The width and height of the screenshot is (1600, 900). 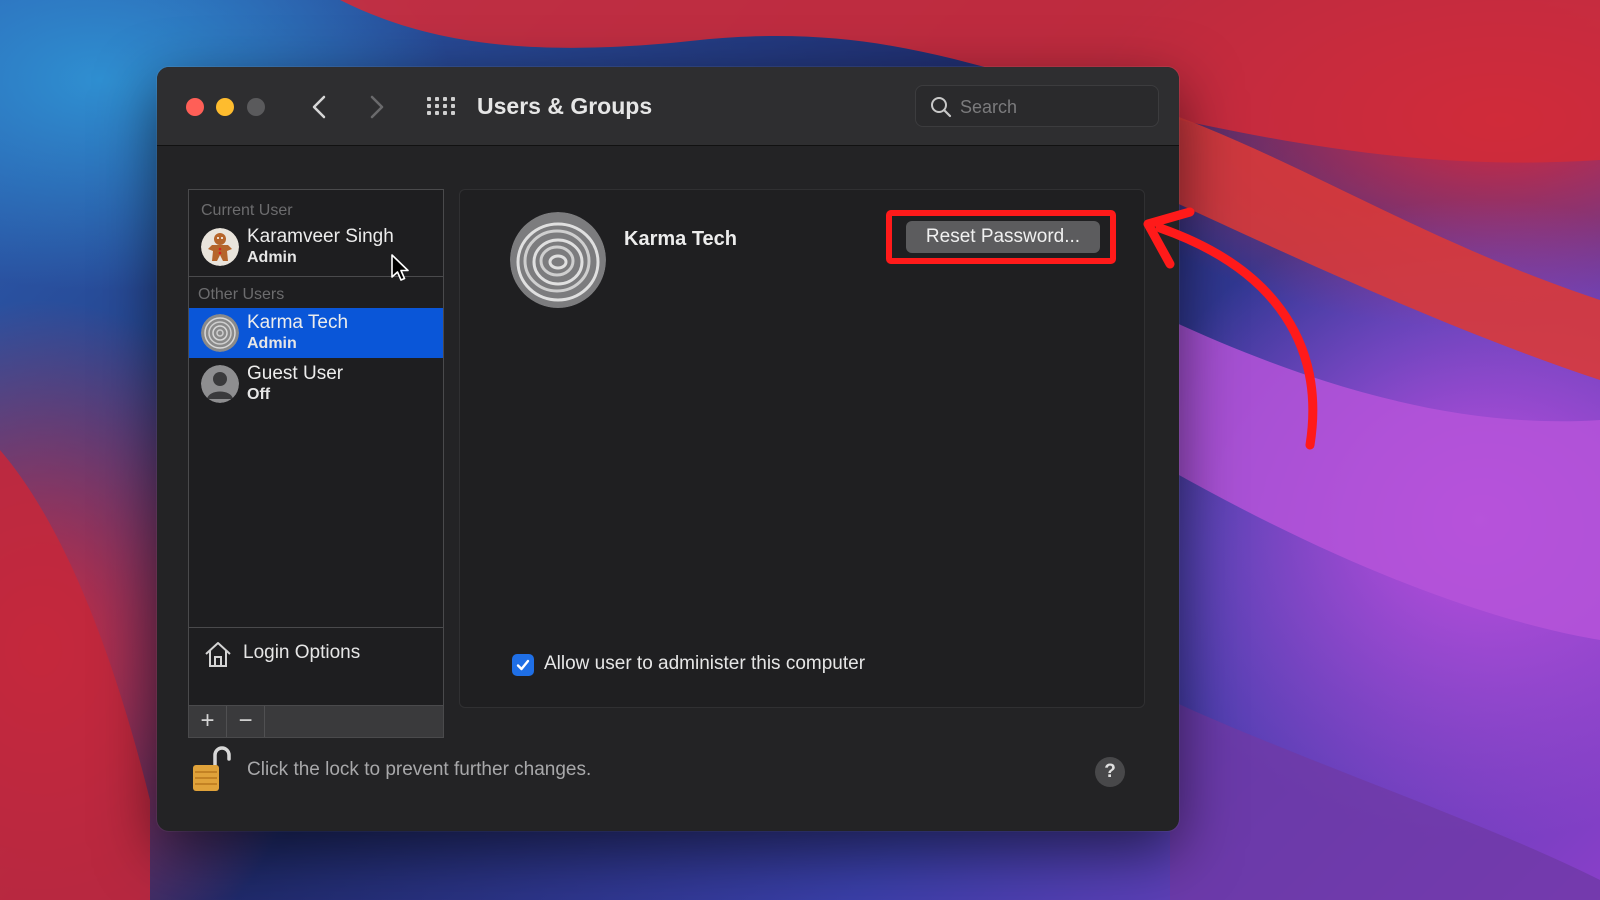 What do you see at coordinates (320, 107) in the screenshot?
I see `back-chevron-icon` at bounding box center [320, 107].